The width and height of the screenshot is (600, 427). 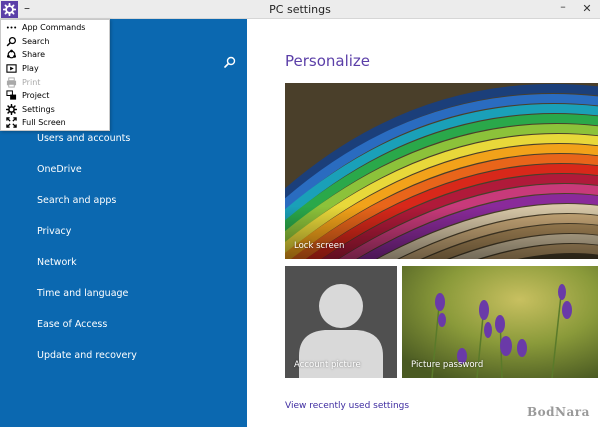 What do you see at coordinates (36, 96) in the screenshot?
I see `menu-item-label: Project` at bounding box center [36, 96].